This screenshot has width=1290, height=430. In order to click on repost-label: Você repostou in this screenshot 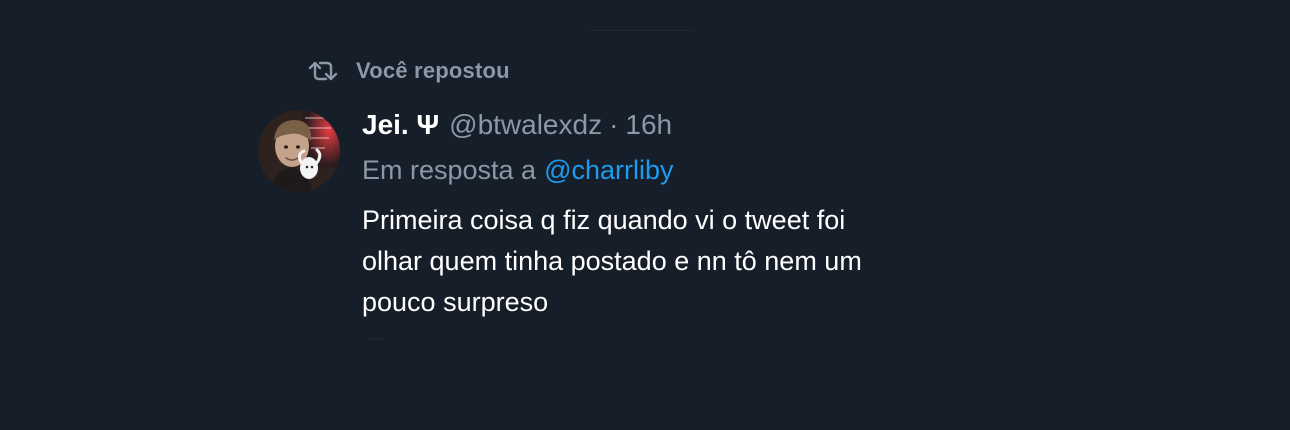, I will do `click(433, 70)`.